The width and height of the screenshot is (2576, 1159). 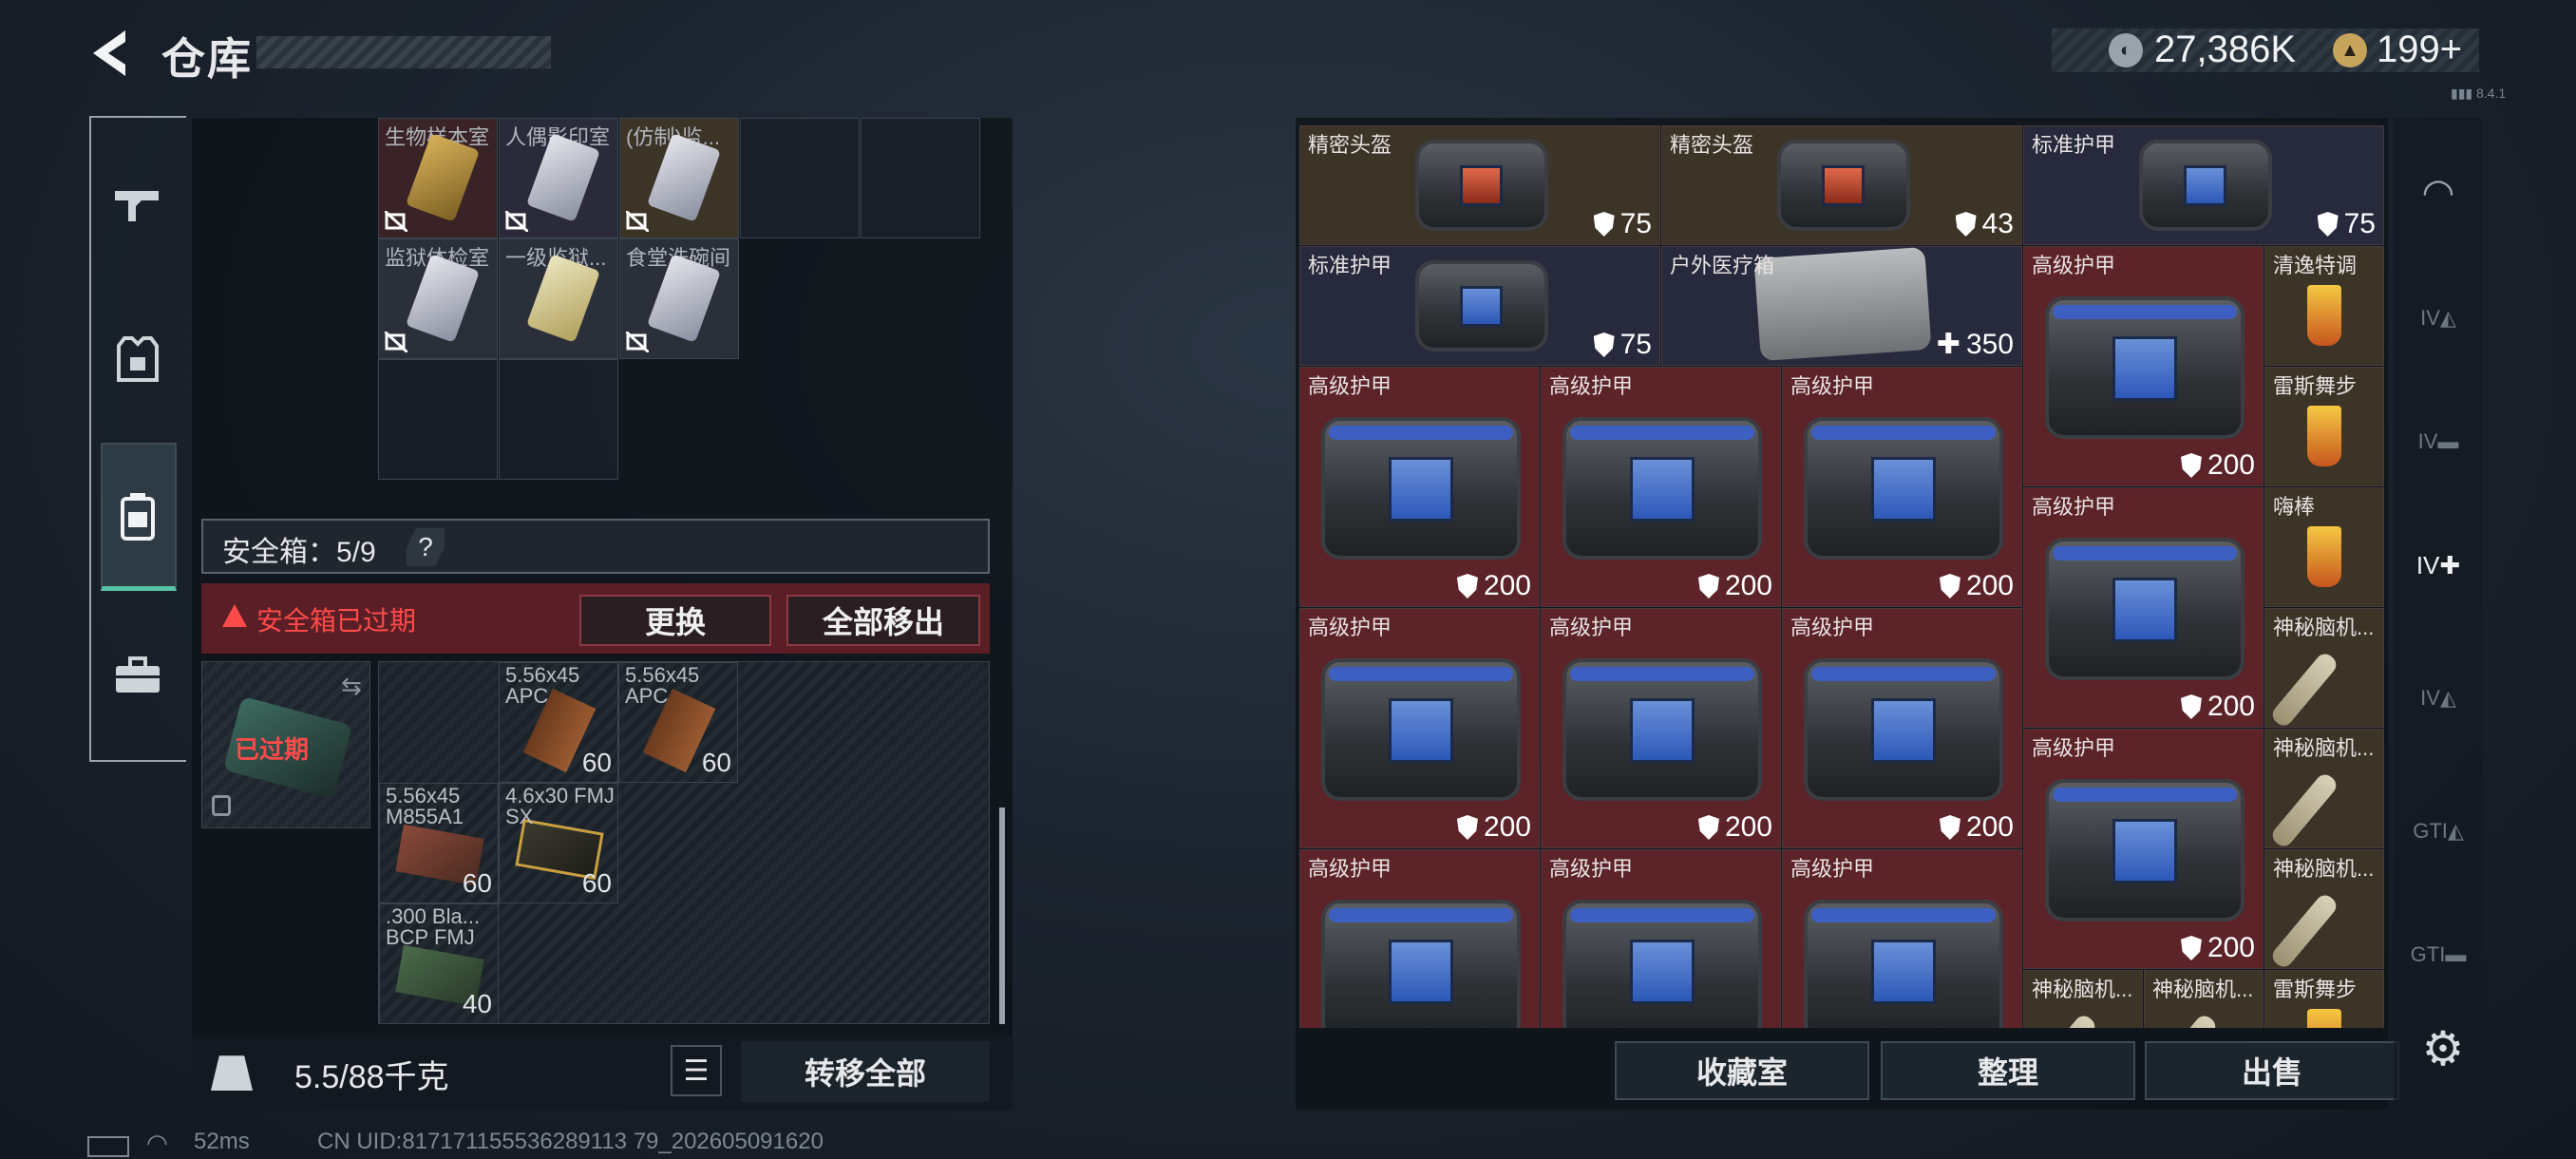 What do you see at coordinates (2419, 49) in the screenshot?
I see `currency-premium: 199+` at bounding box center [2419, 49].